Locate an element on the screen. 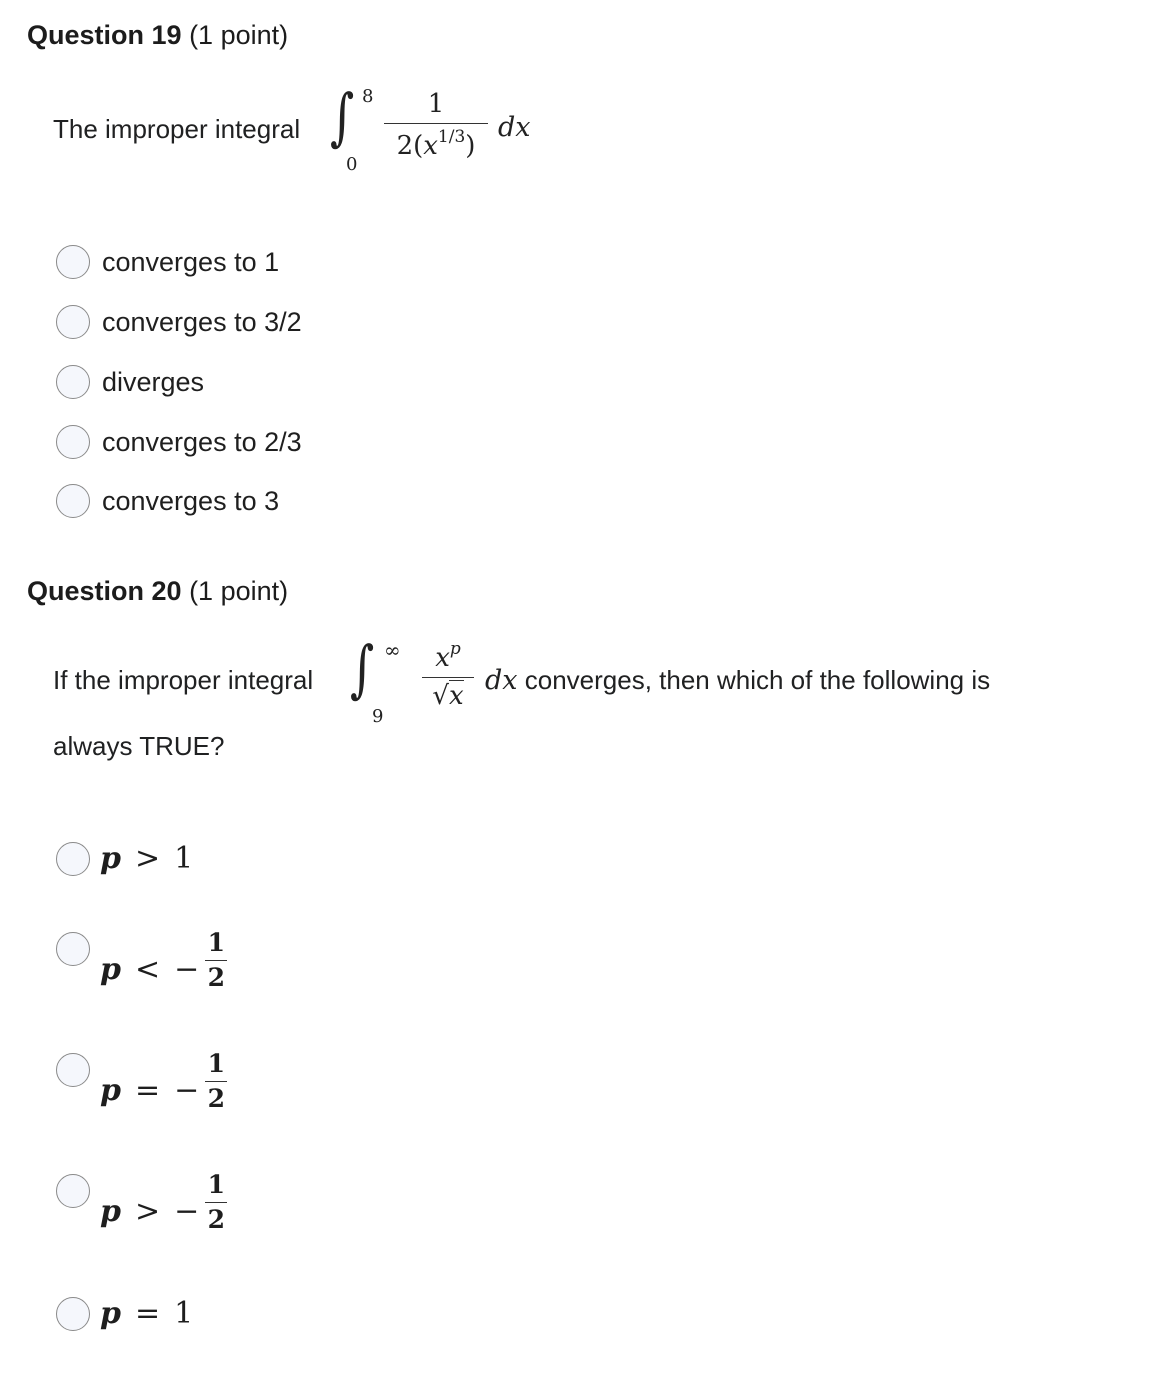  integral-lower-limit: 0 is located at coordinates (352, 164).